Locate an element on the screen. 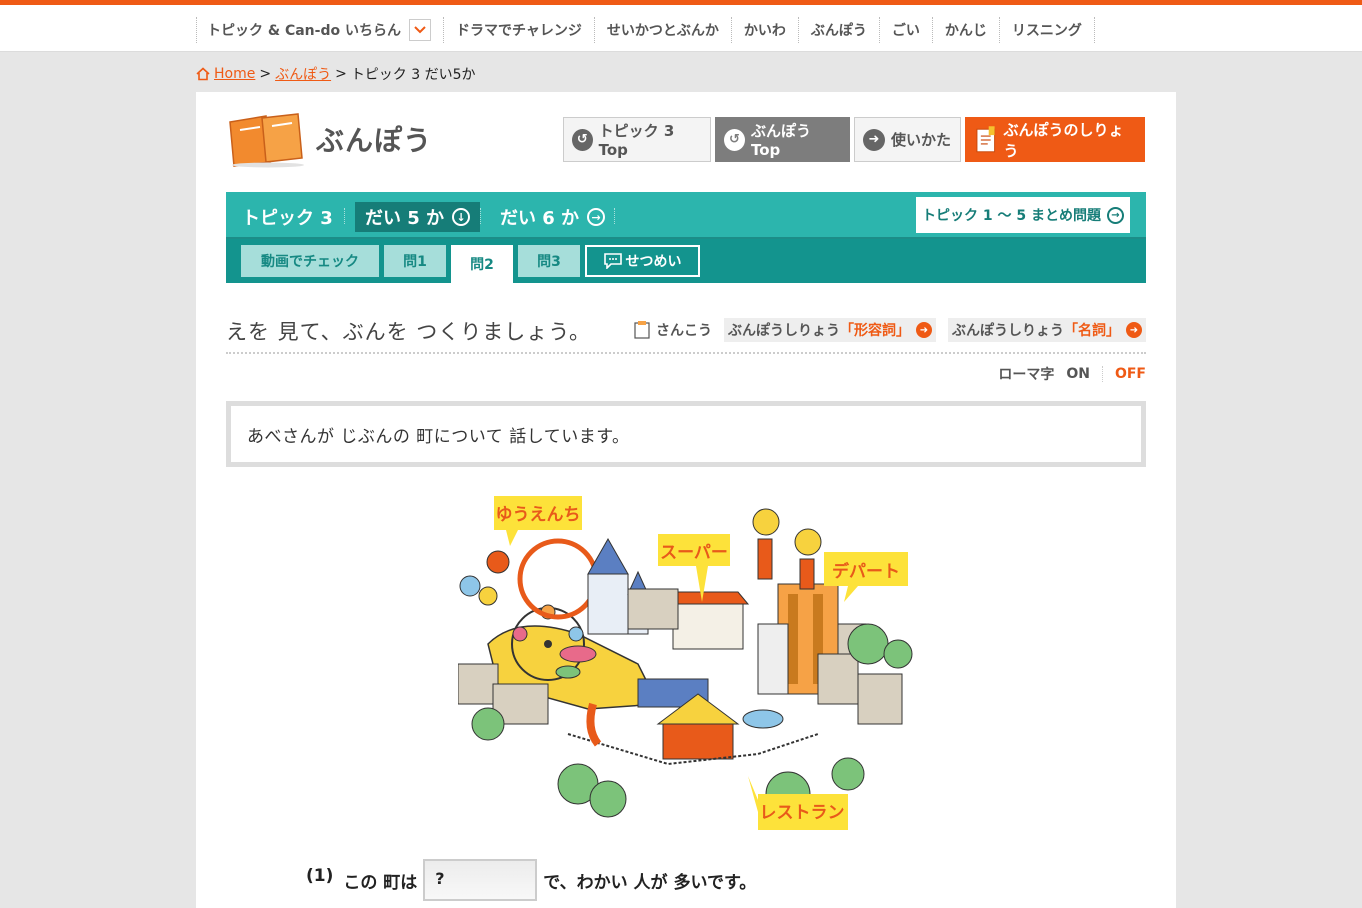 The height and width of the screenshot is (908, 1362). romaji-off-button: OFF is located at coordinates (1123, 374).